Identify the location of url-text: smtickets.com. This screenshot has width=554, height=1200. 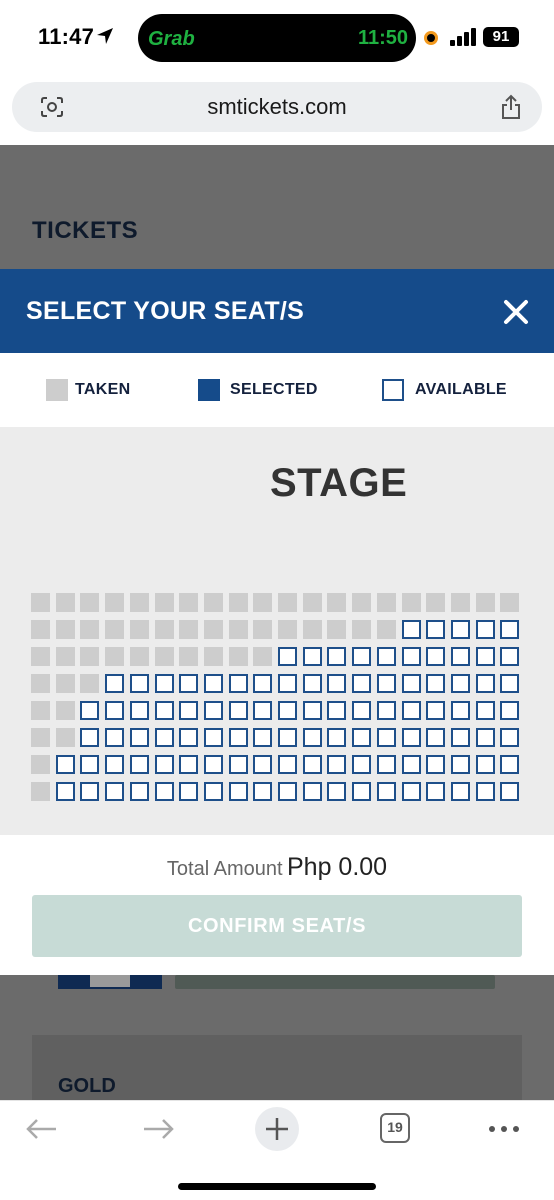
(277, 107).